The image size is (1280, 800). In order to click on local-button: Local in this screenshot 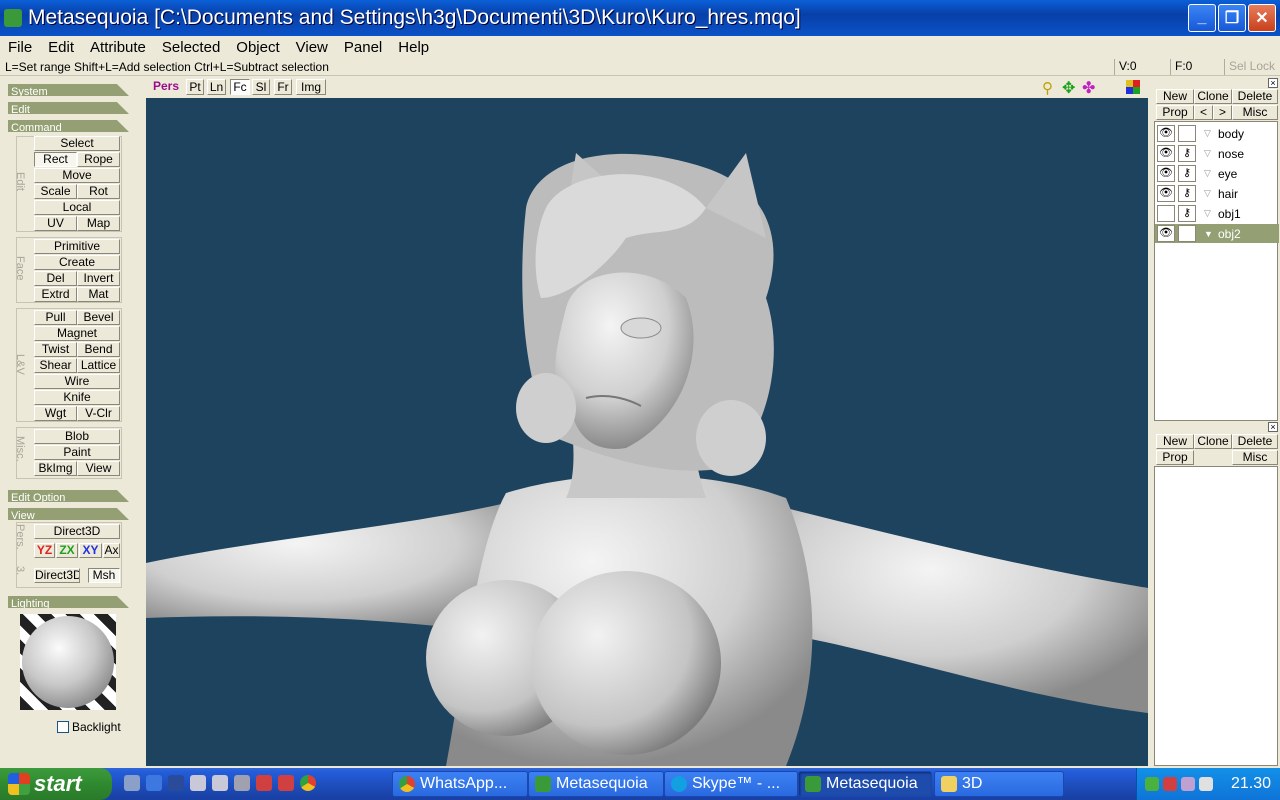, I will do `click(77, 207)`.